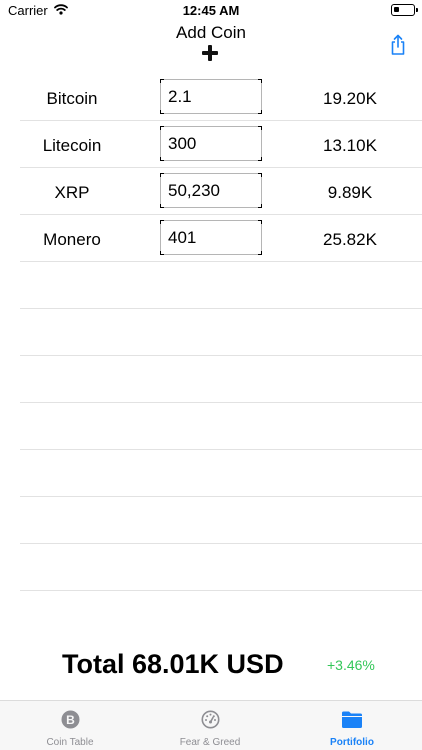 The image size is (422, 750). Describe the element at coordinates (351, 665) in the screenshot. I see `change-percent: +3.46%` at that location.